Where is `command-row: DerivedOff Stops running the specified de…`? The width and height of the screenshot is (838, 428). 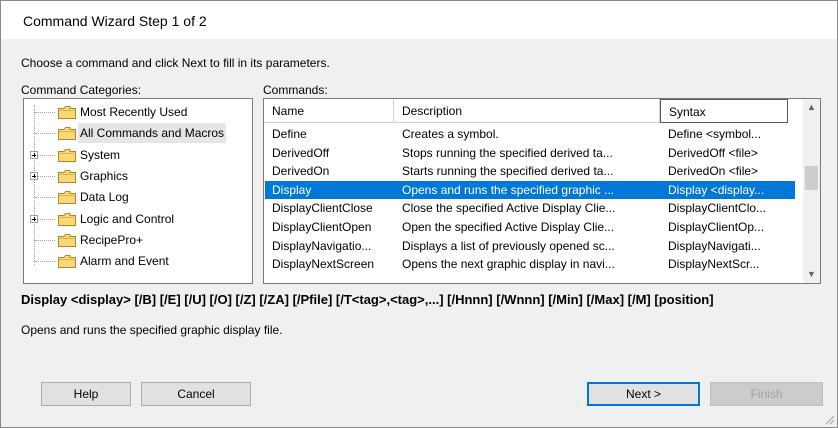
command-row: DerivedOff Stops running the specified de… is located at coordinates (530, 153).